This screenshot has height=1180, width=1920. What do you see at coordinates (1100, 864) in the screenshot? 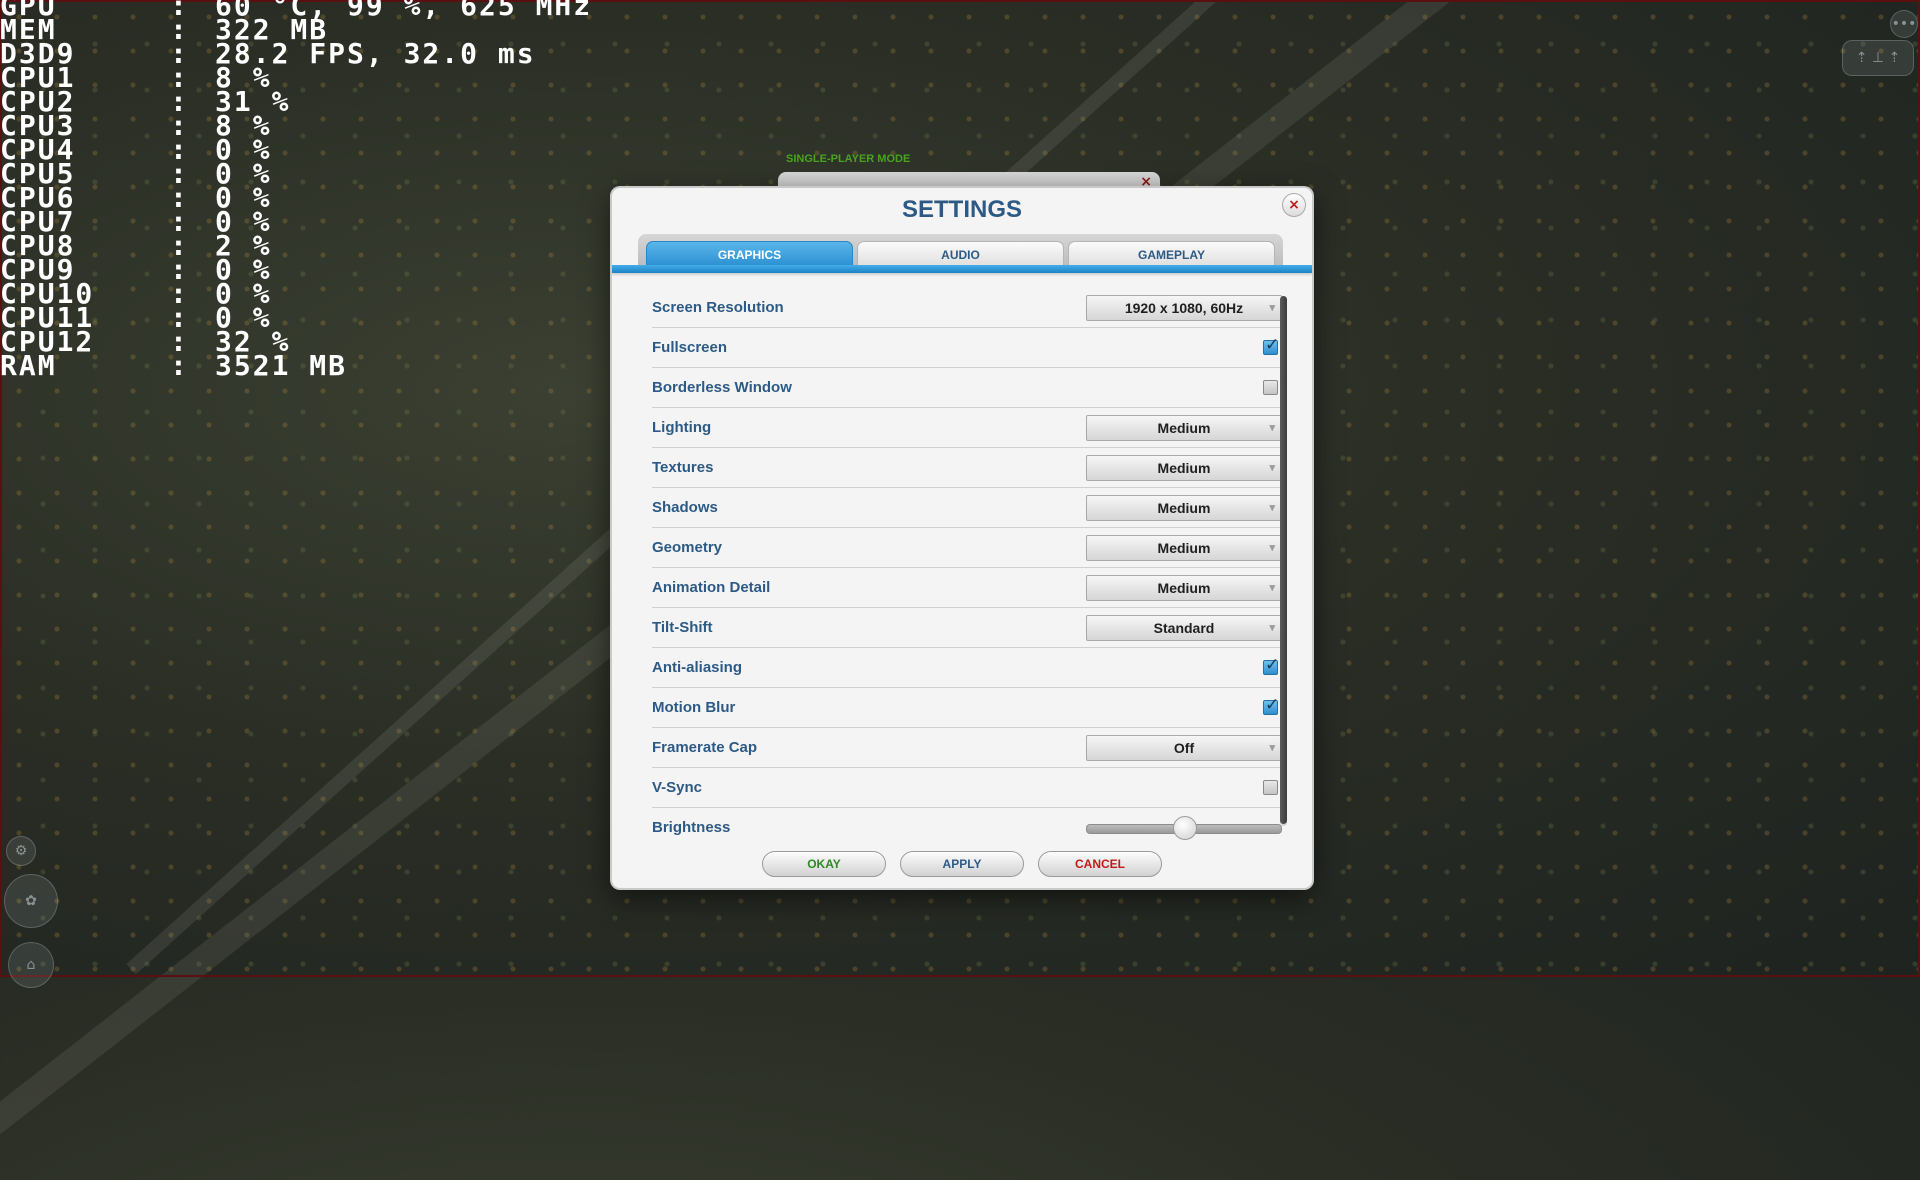
I see `cancel-button: CANCEL` at bounding box center [1100, 864].